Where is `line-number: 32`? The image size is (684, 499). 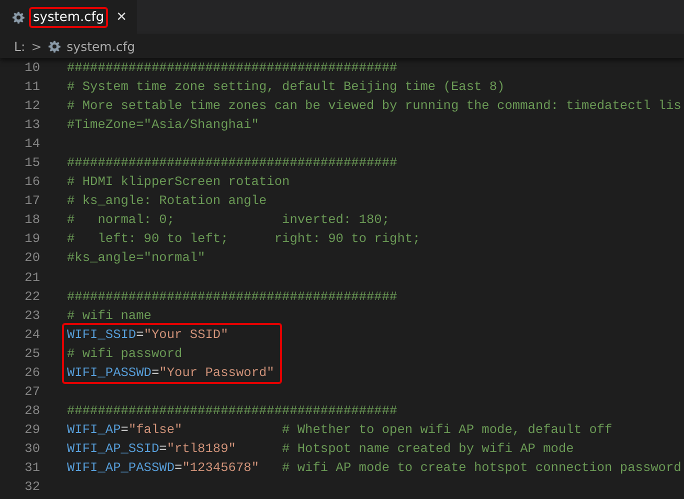
line-number: 32 is located at coordinates (32, 487).